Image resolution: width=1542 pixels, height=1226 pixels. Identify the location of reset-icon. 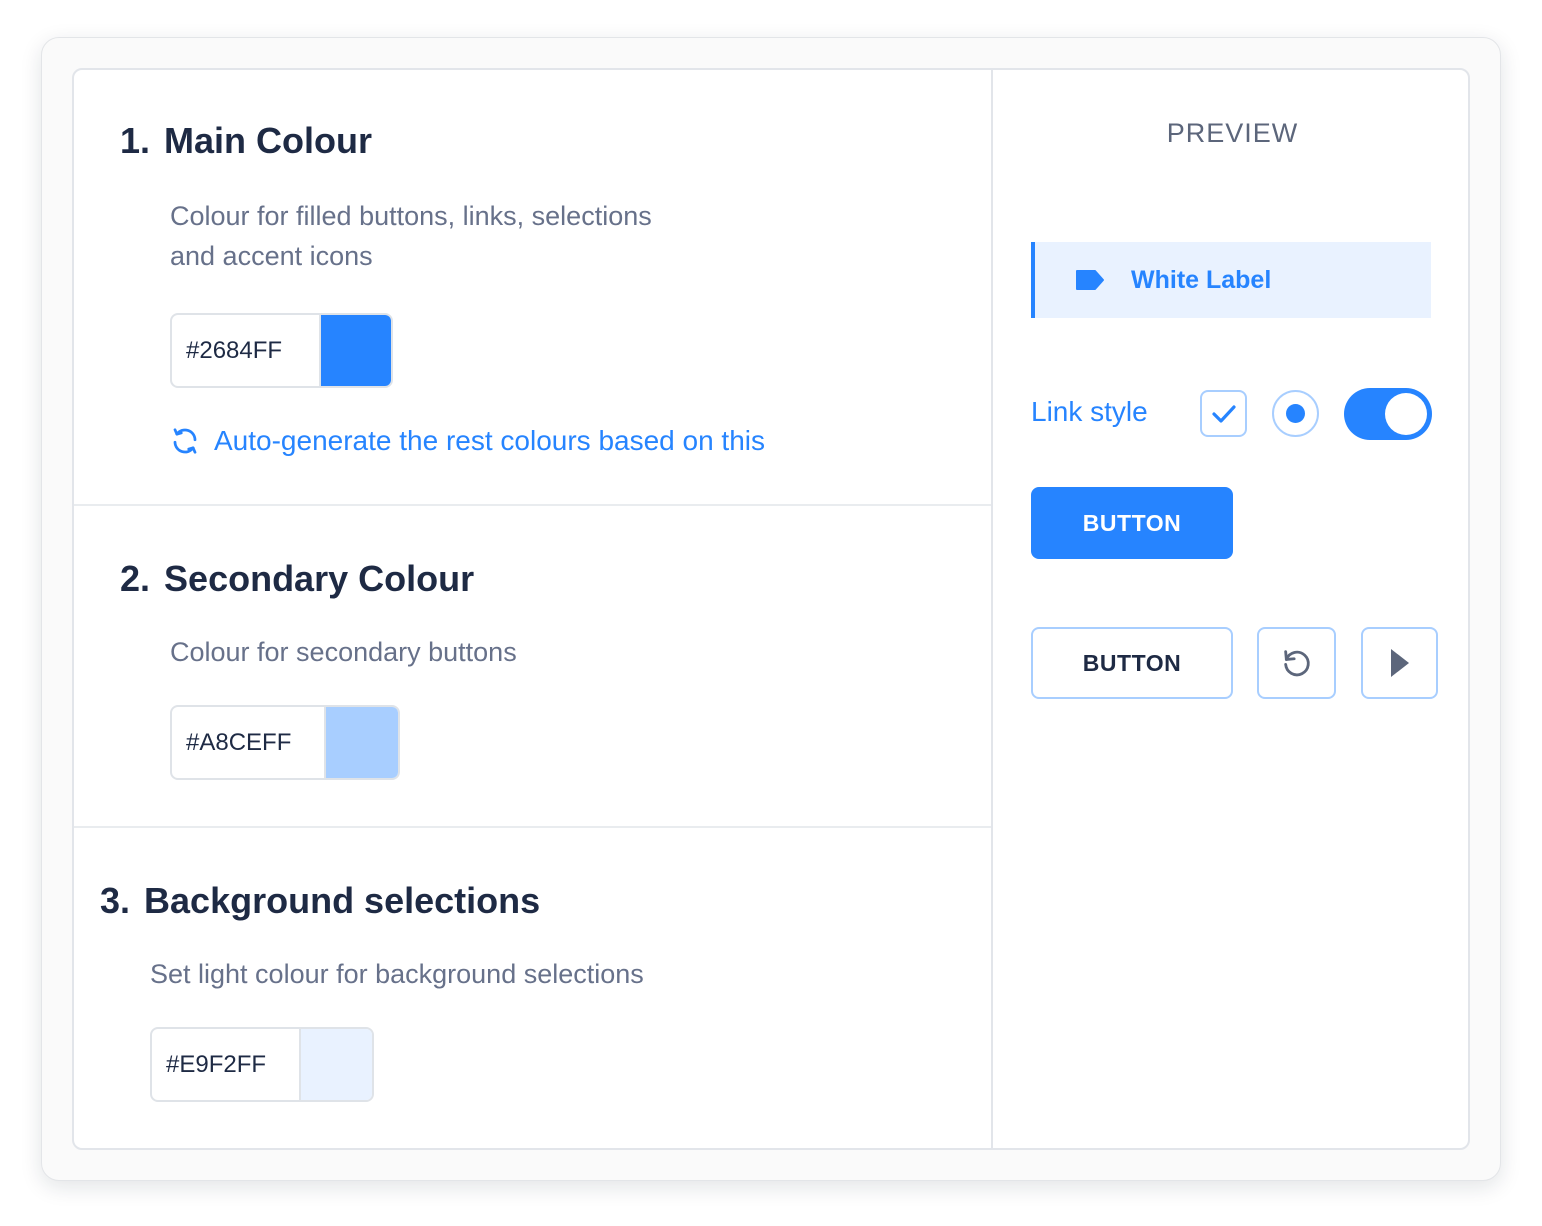
(1296, 663).